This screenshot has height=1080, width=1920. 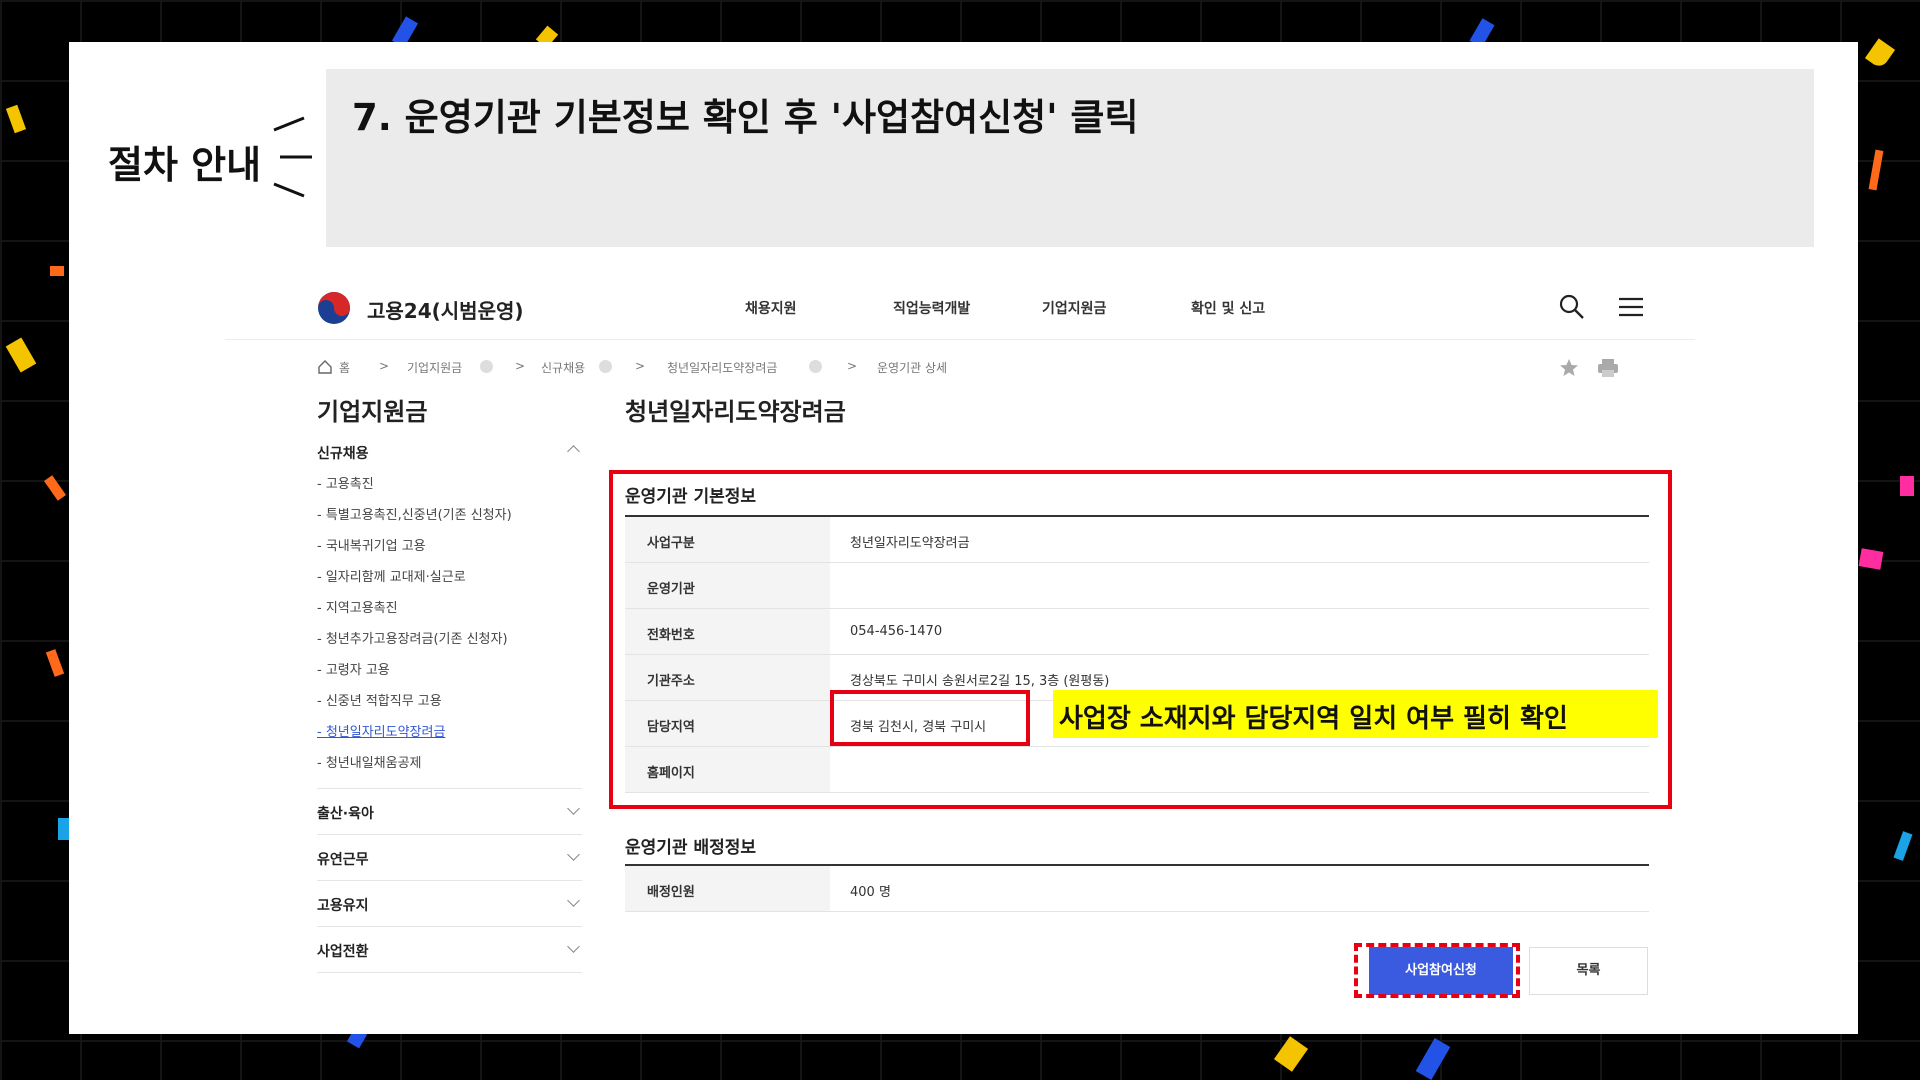 What do you see at coordinates (1437, 970) in the screenshot?
I see `highlight-box-apply-button` at bounding box center [1437, 970].